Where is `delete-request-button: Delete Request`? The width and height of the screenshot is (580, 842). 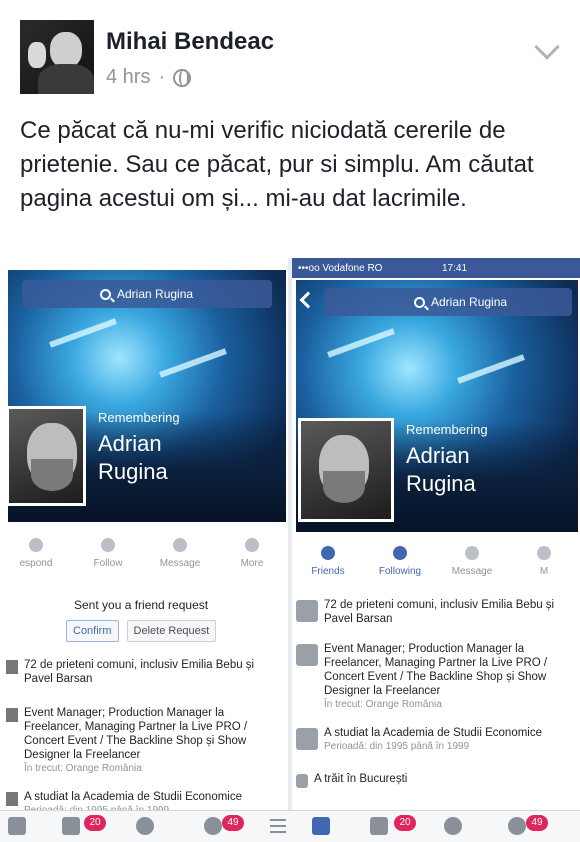 delete-request-button: Delete Request is located at coordinates (171, 631).